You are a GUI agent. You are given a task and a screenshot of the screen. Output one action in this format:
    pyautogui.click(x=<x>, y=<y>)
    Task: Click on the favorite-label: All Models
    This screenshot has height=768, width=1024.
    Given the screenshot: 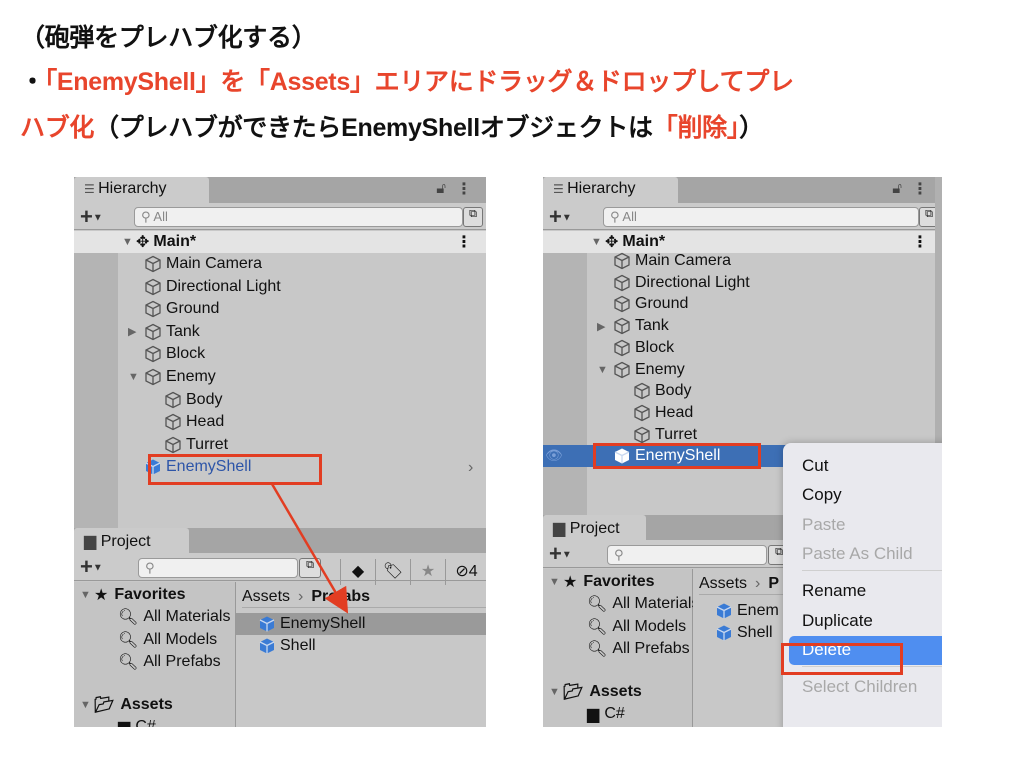 What is the action you would take?
    pyautogui.click(x=180, y=639)
    